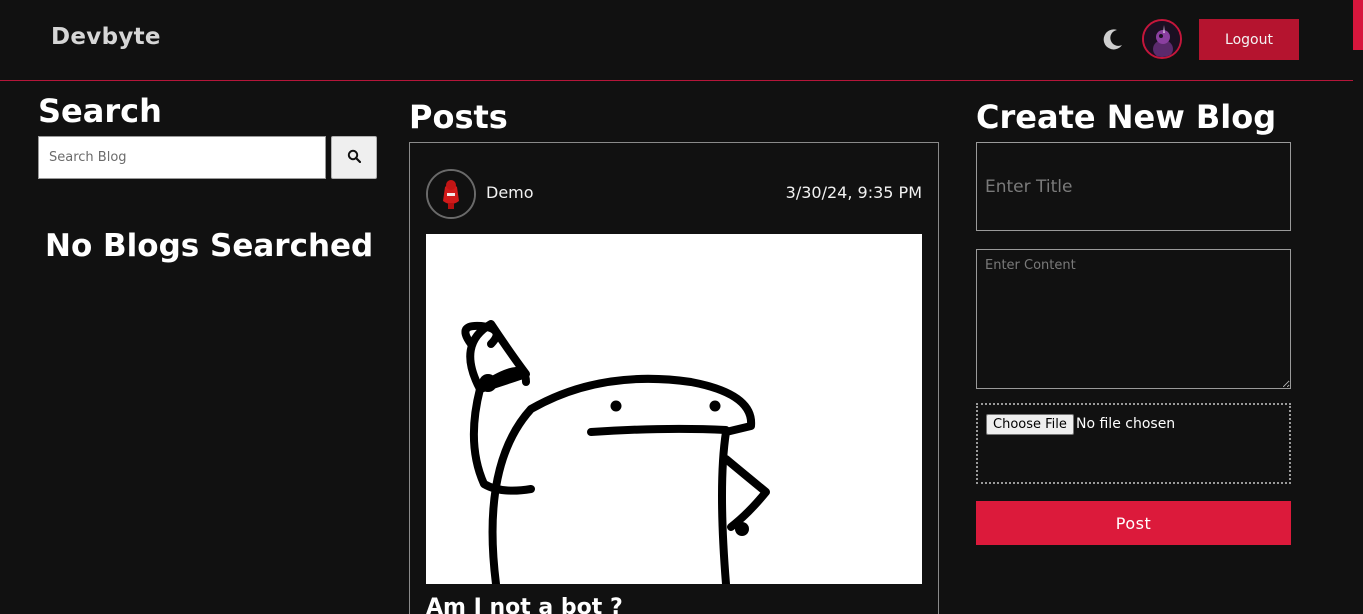  I want to click on search-input, so click(182, 157).